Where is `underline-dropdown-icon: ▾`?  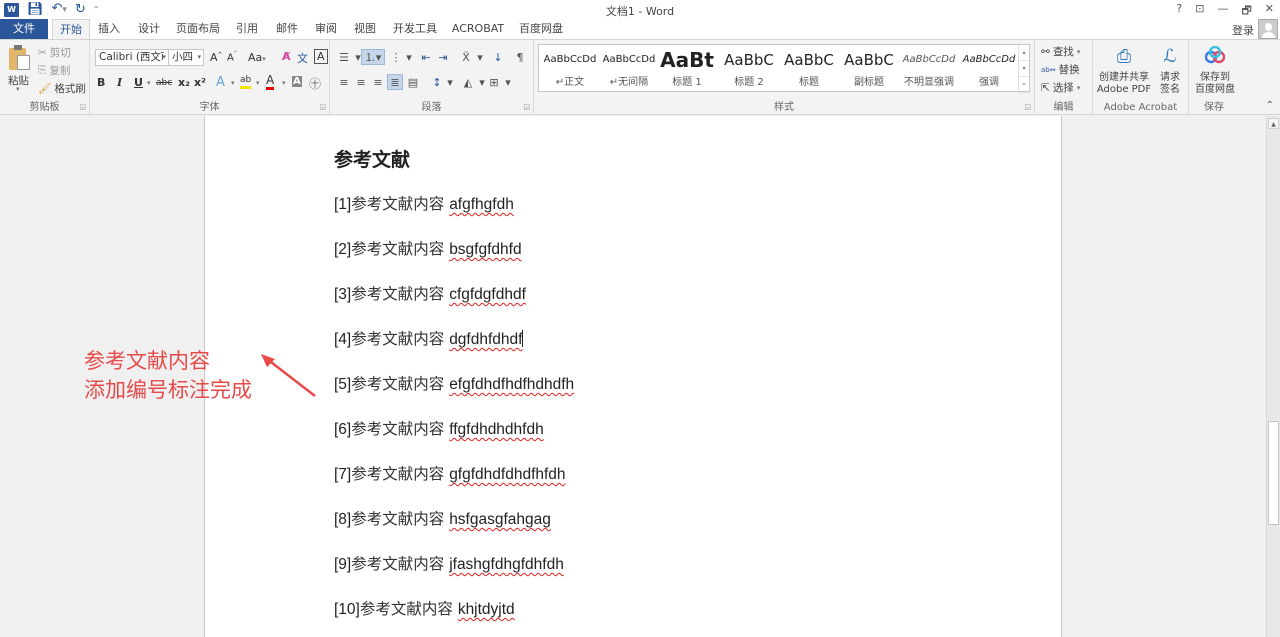
underline-dropdown-icon: ▾ is located at coordinates (149, 83).